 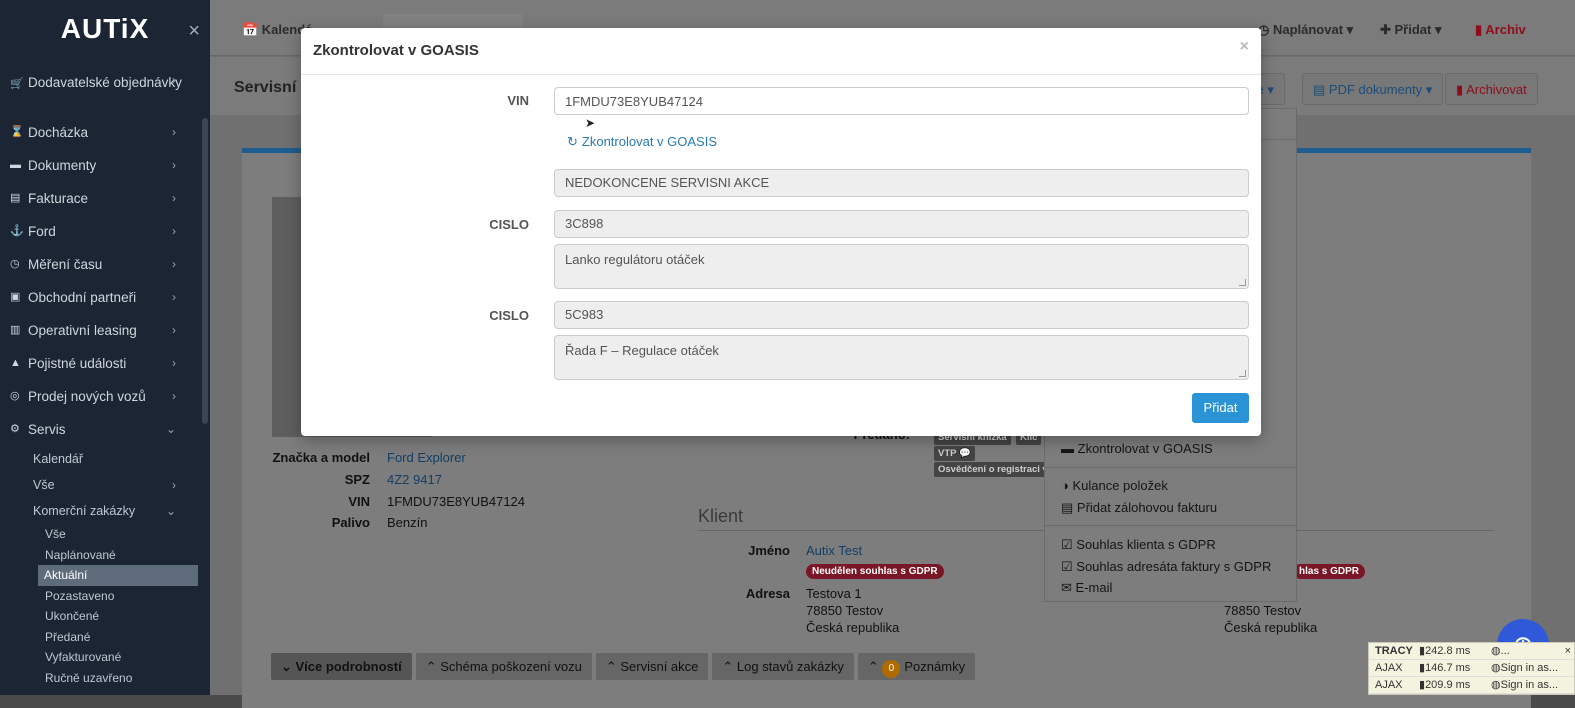 What do you see at coordinates (901, 183) in the screenshot?
I see `status-field: NEDOKONCENE SERVISNI AKCE` at bounding box center [901, 183].